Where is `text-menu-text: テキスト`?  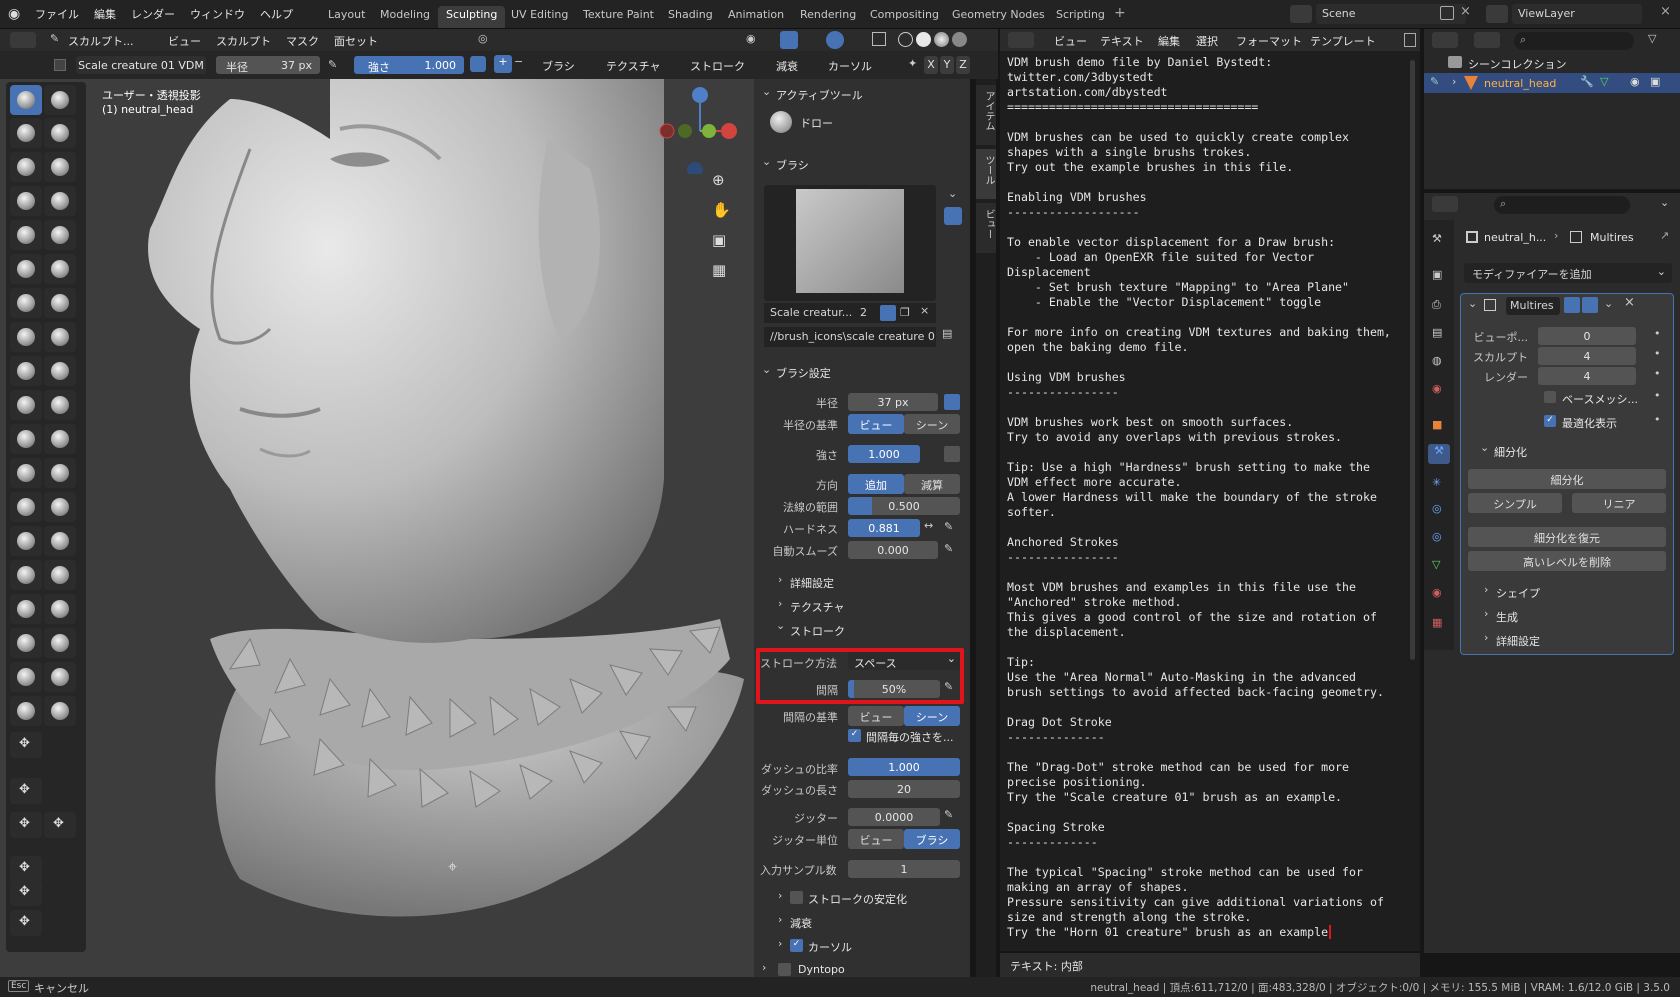
text-menu-text: テキスト is located at coordinates (1122, 41).